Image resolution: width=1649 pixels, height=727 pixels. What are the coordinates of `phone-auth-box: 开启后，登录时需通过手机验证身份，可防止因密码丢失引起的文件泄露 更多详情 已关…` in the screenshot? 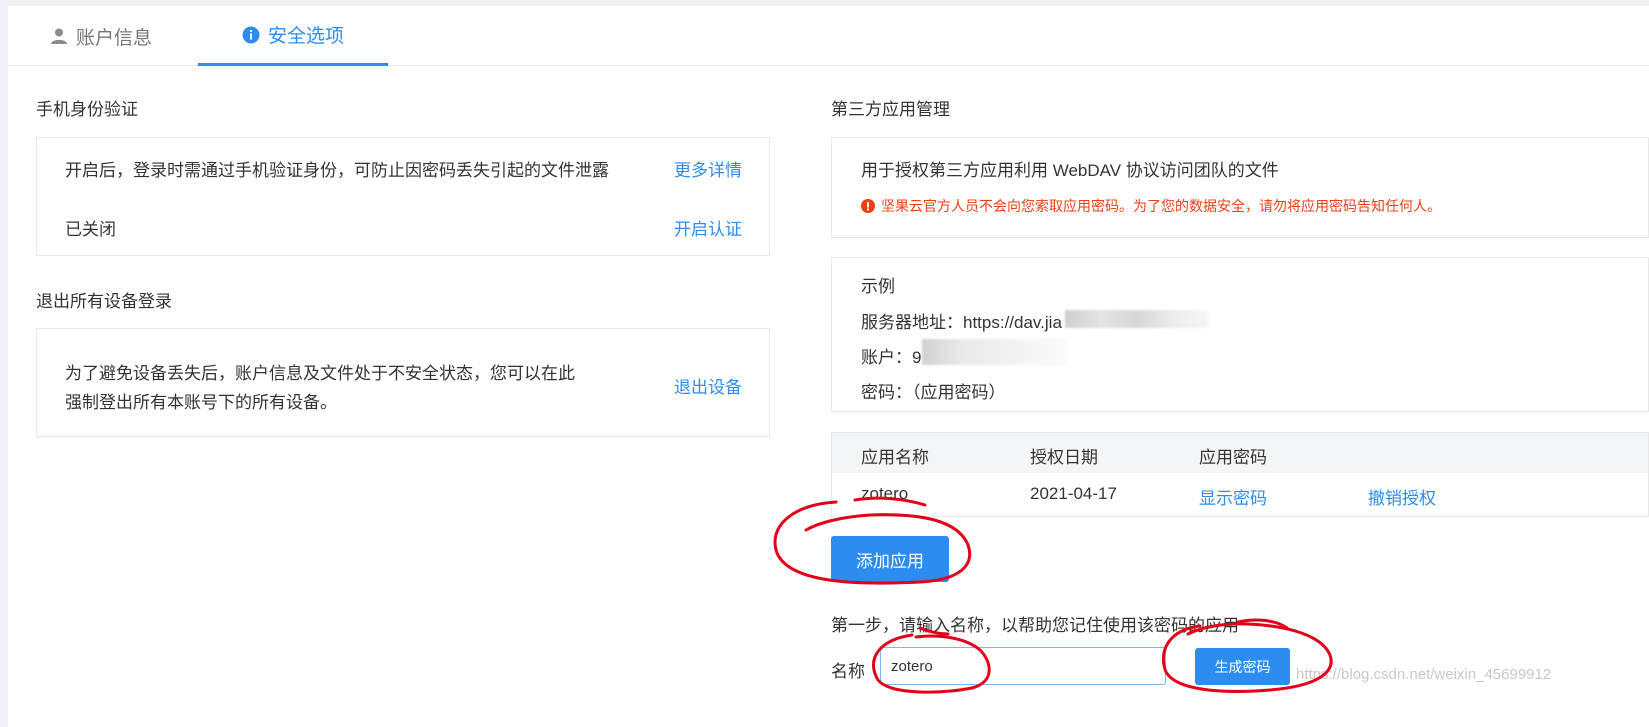 It's located at (403, 196).